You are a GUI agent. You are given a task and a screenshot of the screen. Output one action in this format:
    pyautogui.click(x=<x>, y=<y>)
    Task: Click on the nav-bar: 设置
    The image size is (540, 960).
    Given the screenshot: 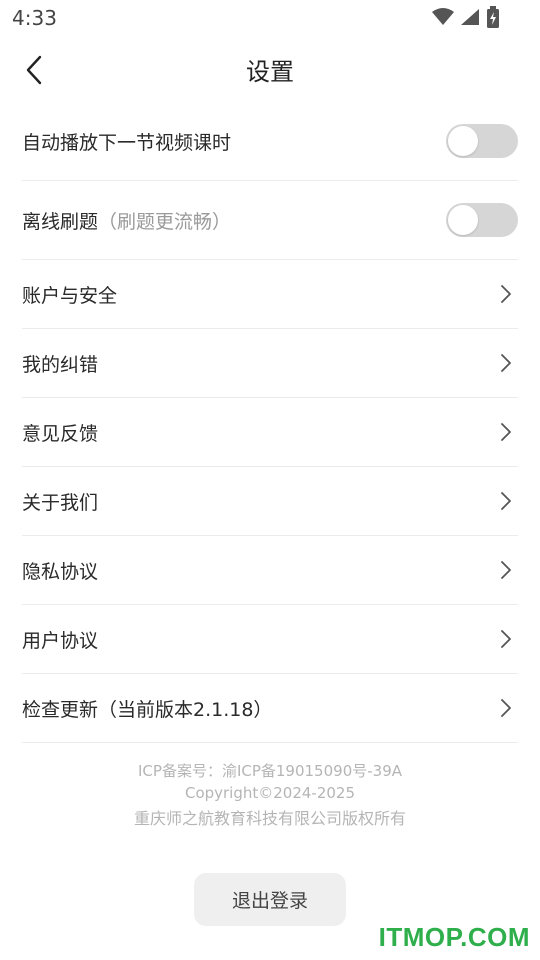 What is the action you would take?
    pyautogui.click(x=270, y=69)
    